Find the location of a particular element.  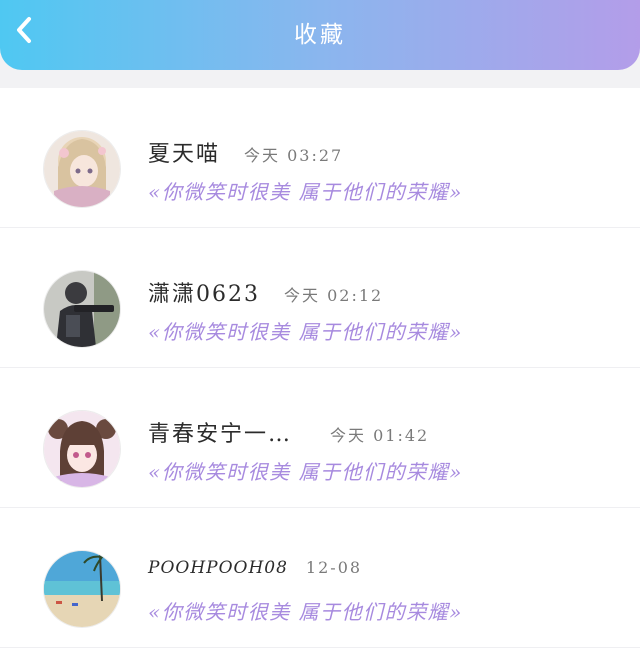

timestamp: 12-08 is located at coordinates (334, 567).